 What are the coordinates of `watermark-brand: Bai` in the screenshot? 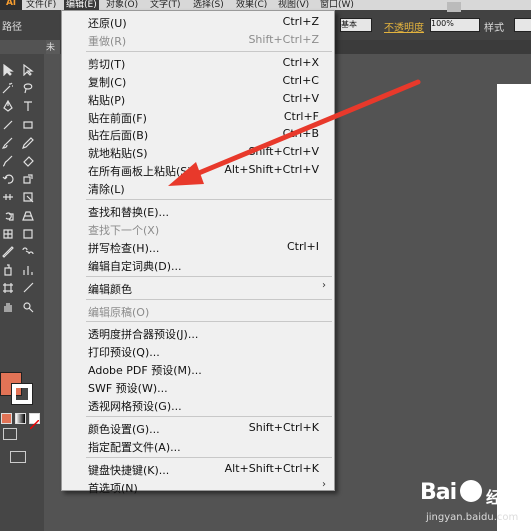 It's located at (438, 492).